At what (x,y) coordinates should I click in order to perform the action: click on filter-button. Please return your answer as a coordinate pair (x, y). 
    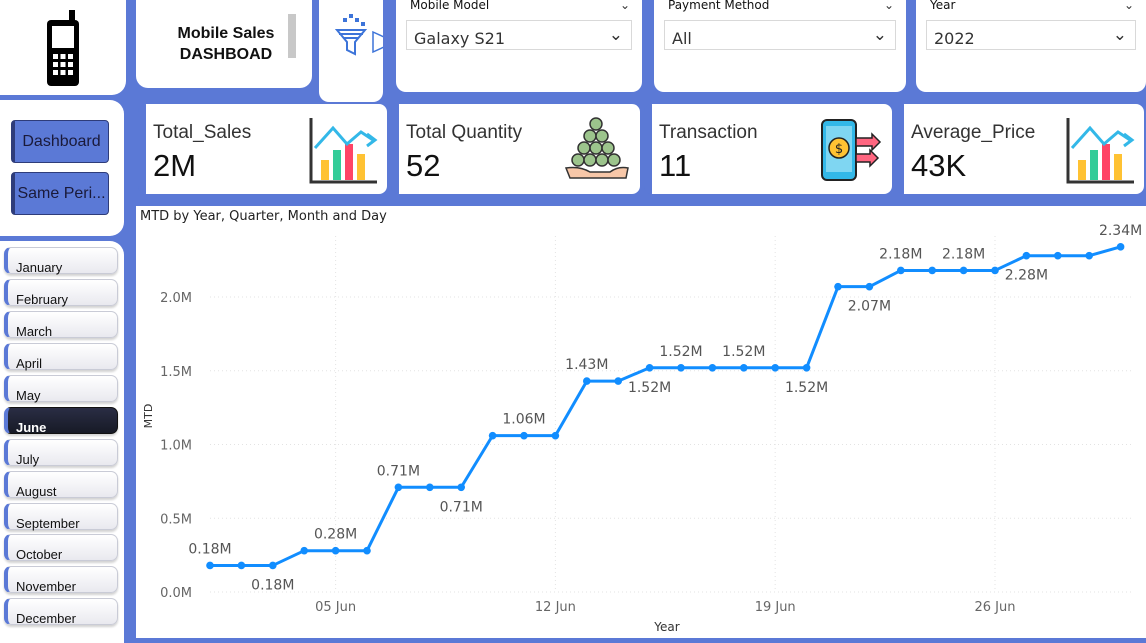
    Looking at the image, I should click on (358, 51).